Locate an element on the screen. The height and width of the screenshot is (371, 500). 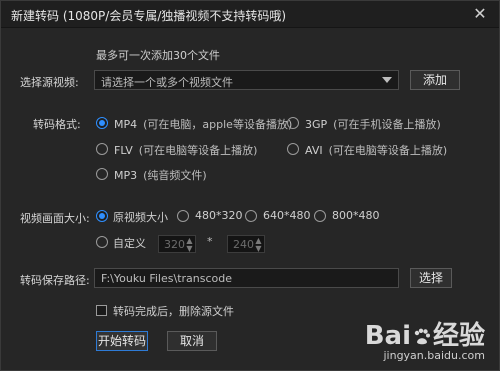
format-mp3-option: MP3 (纯音频文件) is located at coordinates (160, 175).